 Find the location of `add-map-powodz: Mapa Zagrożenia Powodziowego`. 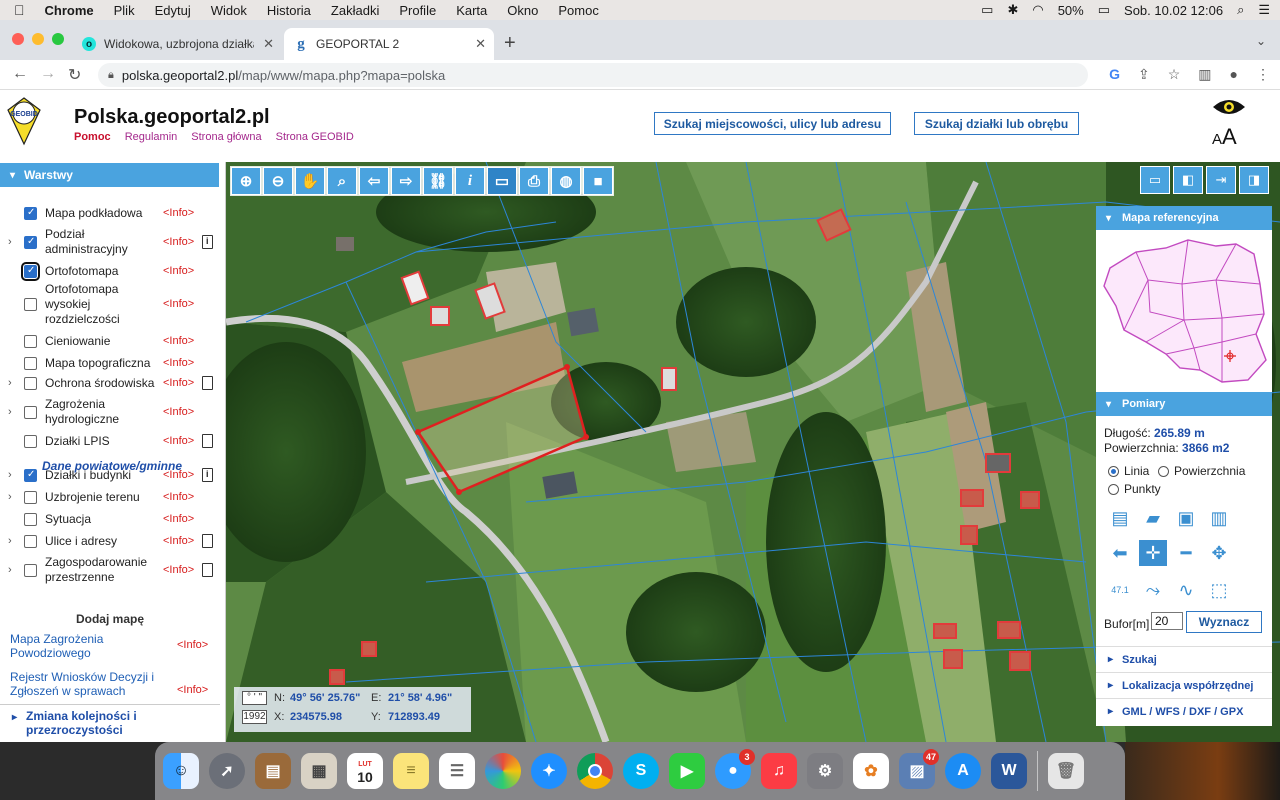

add-map-powodz: Mapa Zagrożenia Powodziowego is located at coordinates (70, 646).